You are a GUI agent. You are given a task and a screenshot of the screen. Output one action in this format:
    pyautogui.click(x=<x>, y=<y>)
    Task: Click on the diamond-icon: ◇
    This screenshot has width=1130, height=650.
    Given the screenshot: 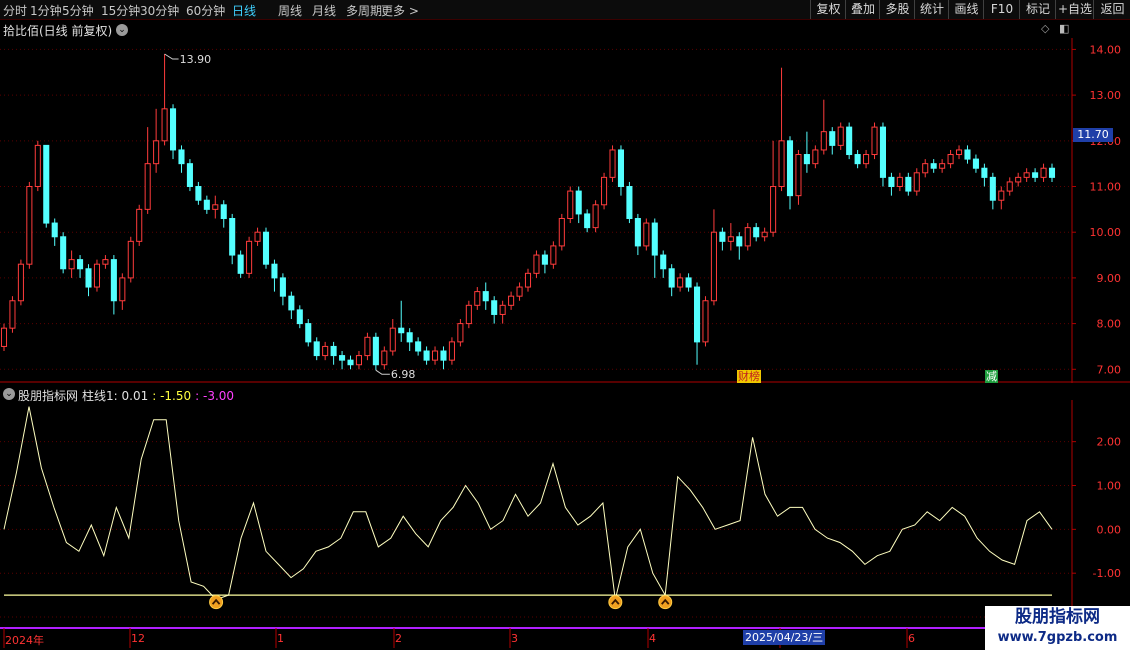 What is the action you would take?
    pyautogui.click(x=1045, y=28)
    